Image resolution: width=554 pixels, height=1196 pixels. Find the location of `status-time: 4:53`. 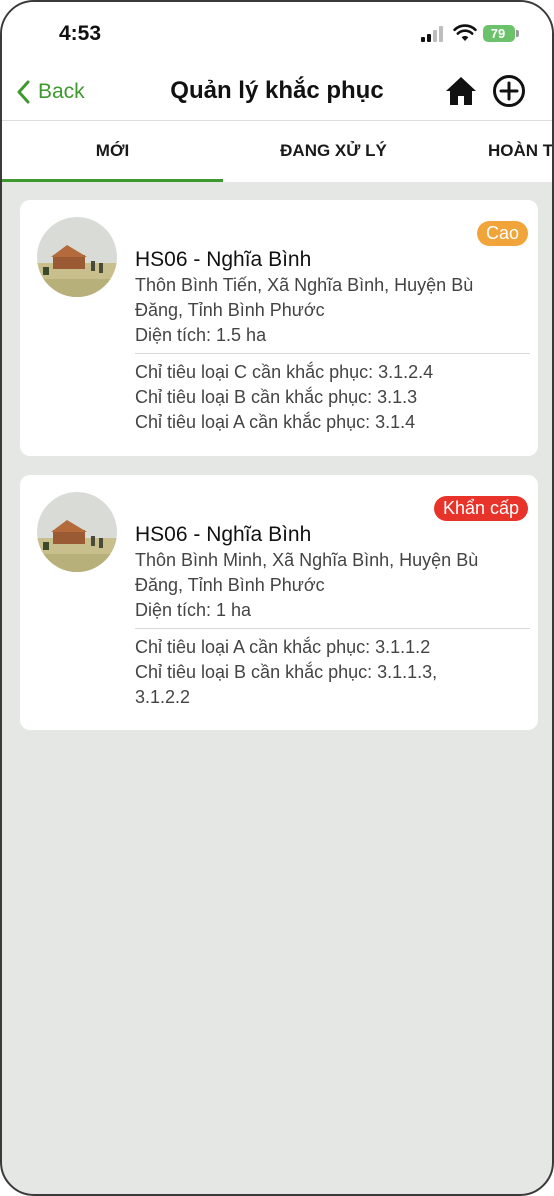

status-time: 4:53 is located at coordinates (80, 33).